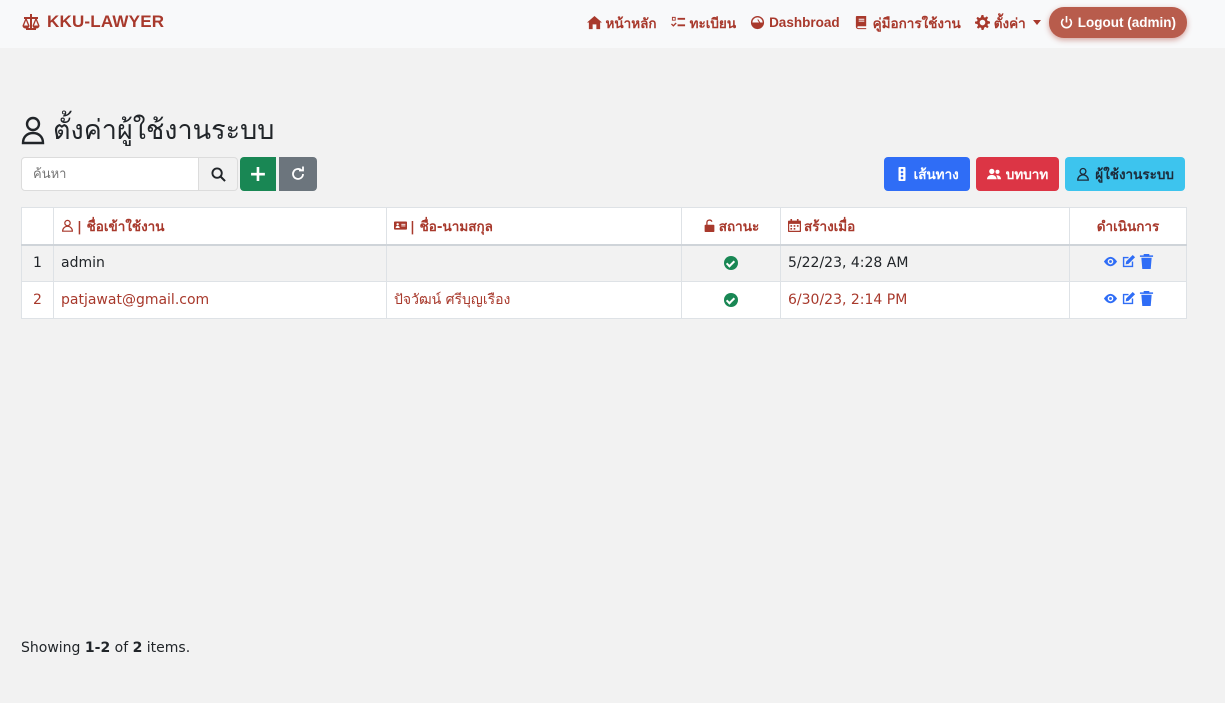  What do you see at coordinates (37, 226) in the screenshot?
I see `col-index` at bounding box center [37, 226].